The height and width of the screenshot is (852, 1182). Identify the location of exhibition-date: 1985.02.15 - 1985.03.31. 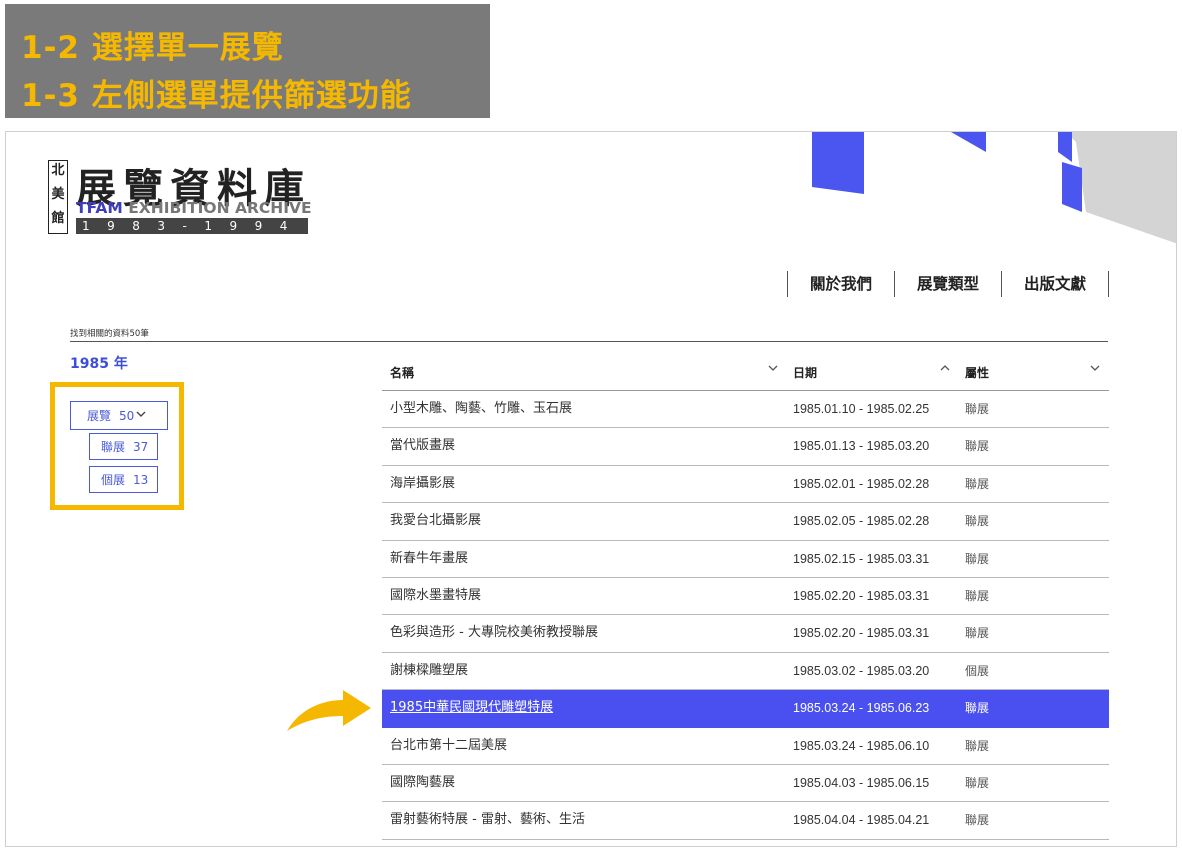
(861, 558).